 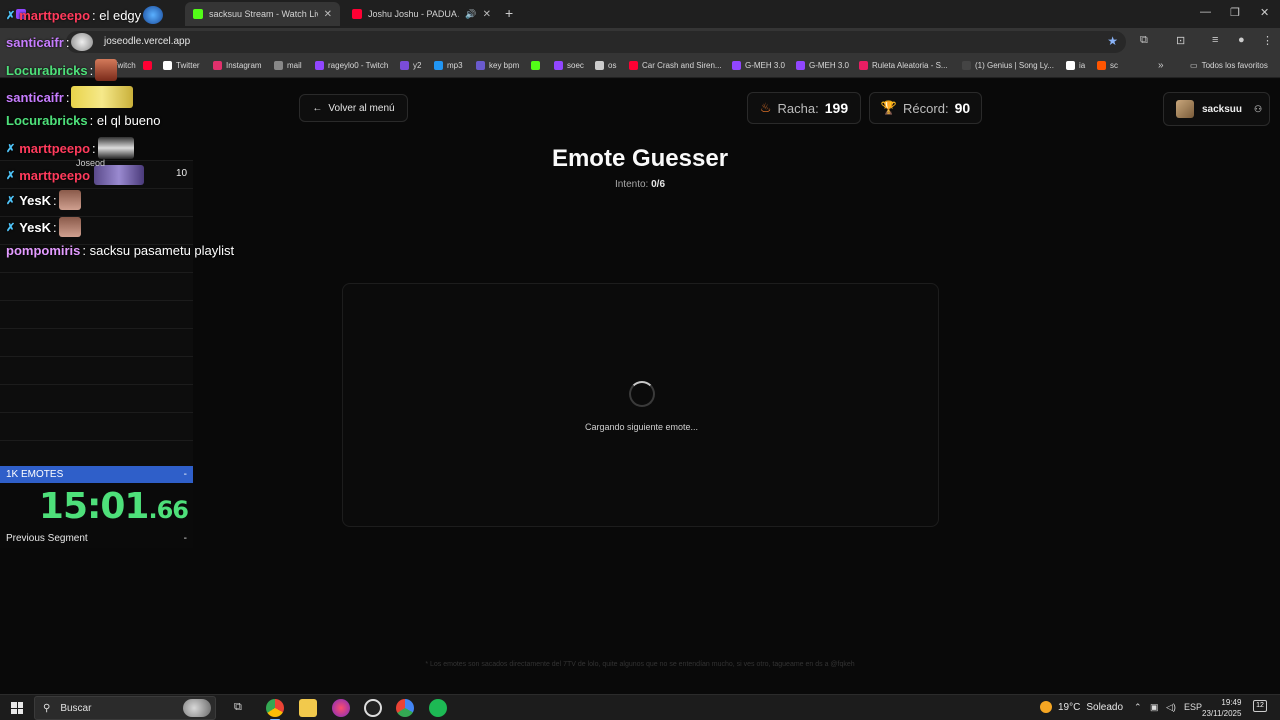 I want to click on current-split: 1K EMOTES -, so click(x=96, y=474).